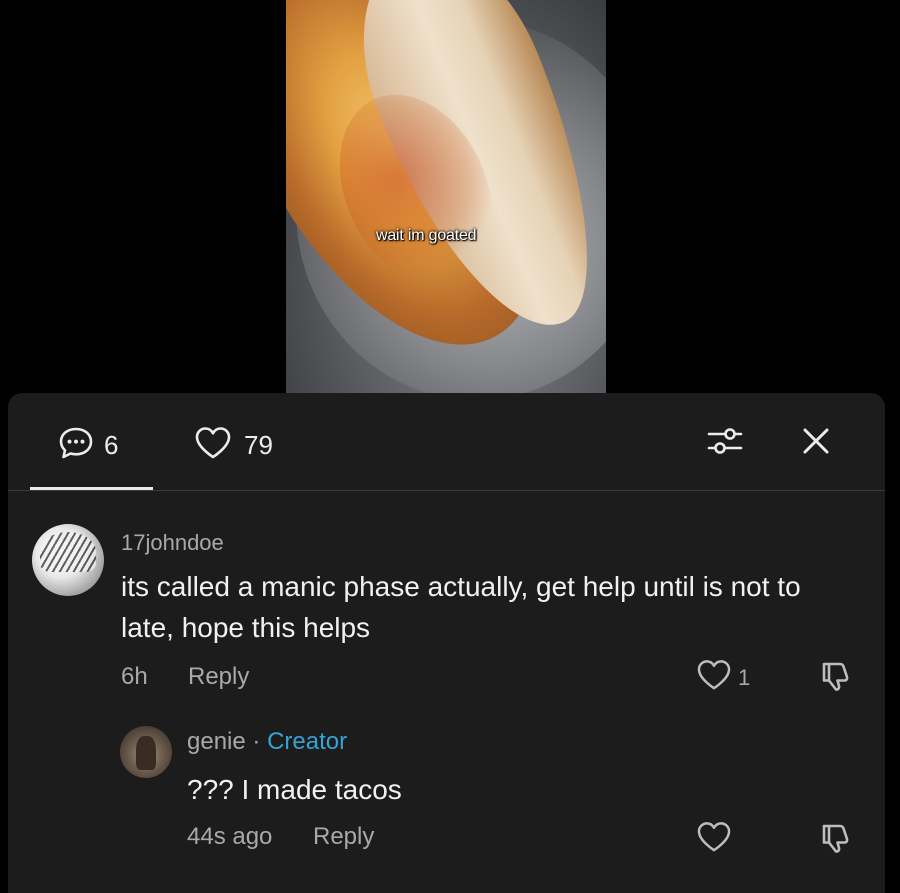 This screenshot has height=893, width=900. I want to click on creator-badge: Creator, so click(307, 741).